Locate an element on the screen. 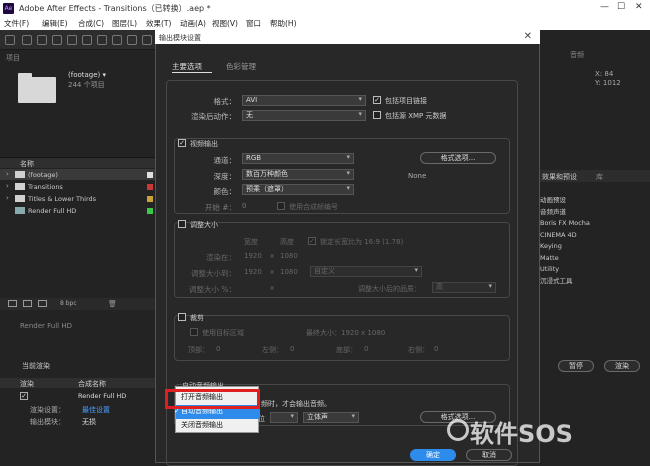 This screenshot has height=466, width=650. dialog-close-icon: ✕ is located at coordinates (528, 36).